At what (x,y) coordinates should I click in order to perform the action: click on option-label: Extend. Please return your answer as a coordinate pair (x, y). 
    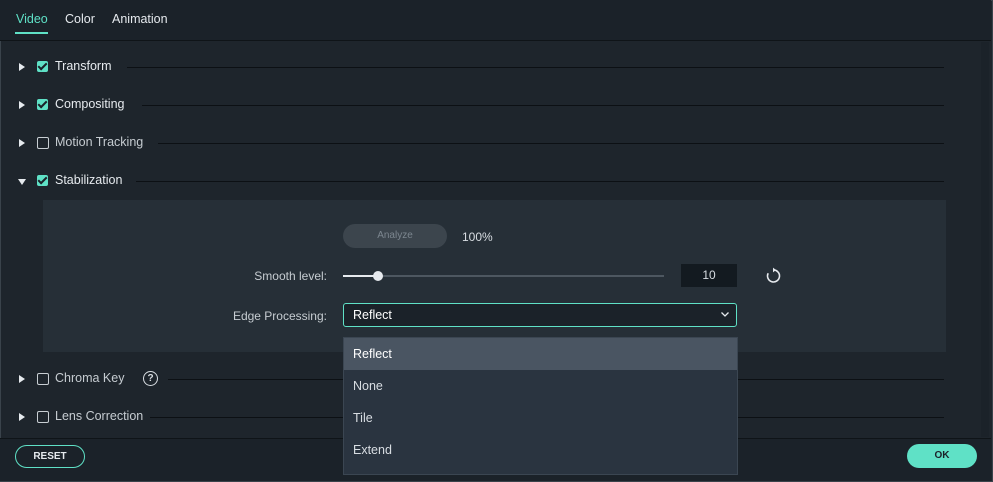
    Looking at the image, I should click on (372, 450).